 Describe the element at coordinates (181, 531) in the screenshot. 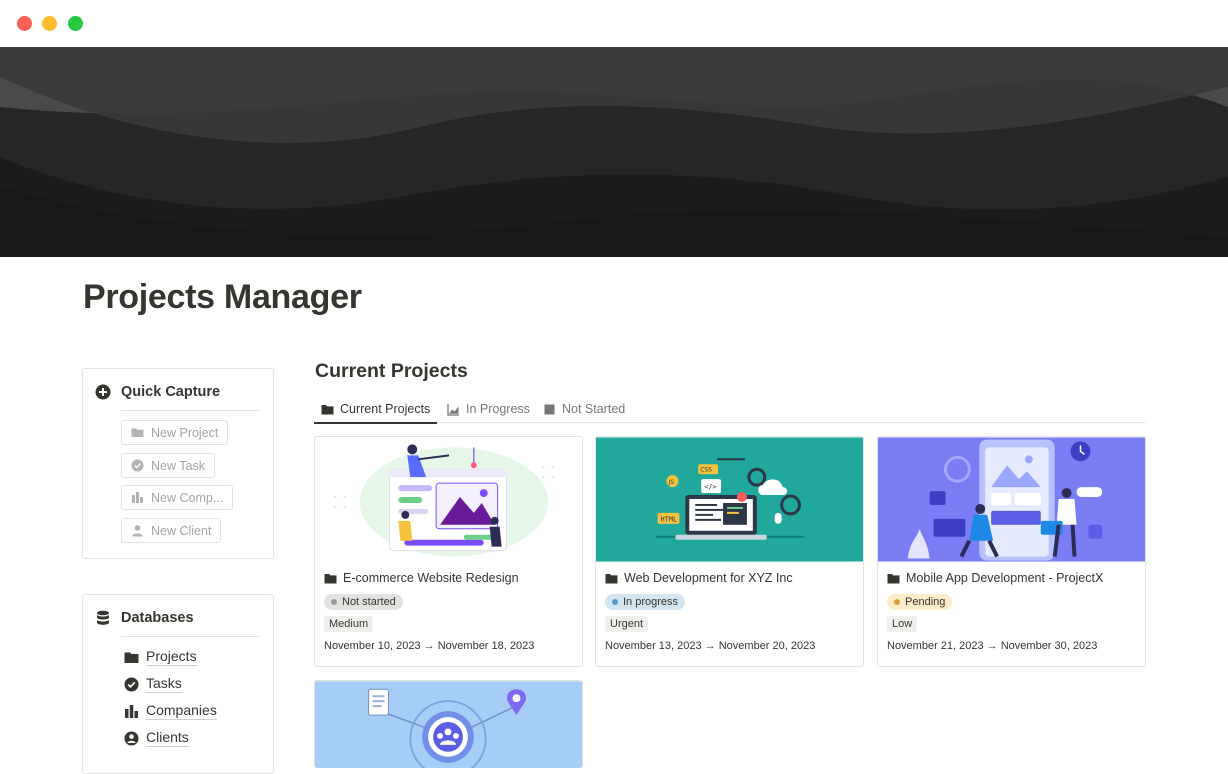

I see `new-client-label: New Client` at that location.